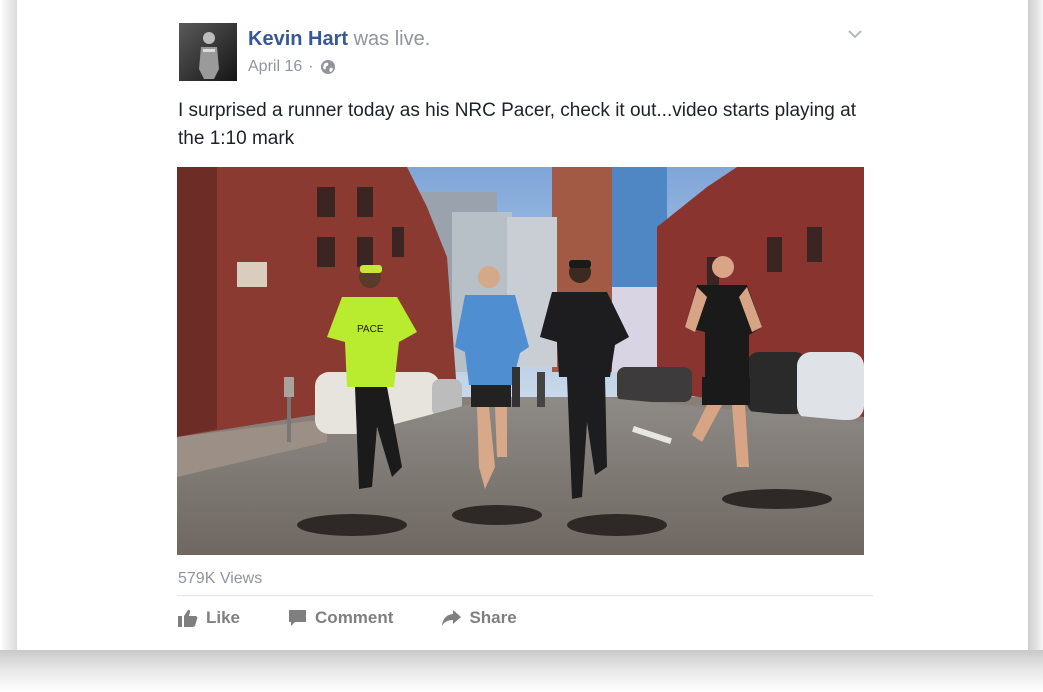 Image resolution: width=1043 pixels, height=692 pixels. Describe the element at coordinates (208, 52) in the screenshot. I see `author-avatar` at that location.